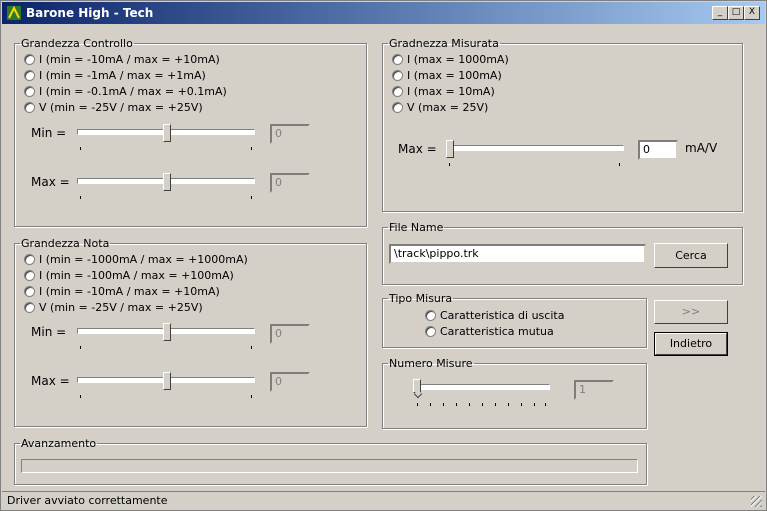 The image size is (767, 511). I want to click on radio-label: I (min = -0.1mA / max = +0.1mA), so click(133, 91).